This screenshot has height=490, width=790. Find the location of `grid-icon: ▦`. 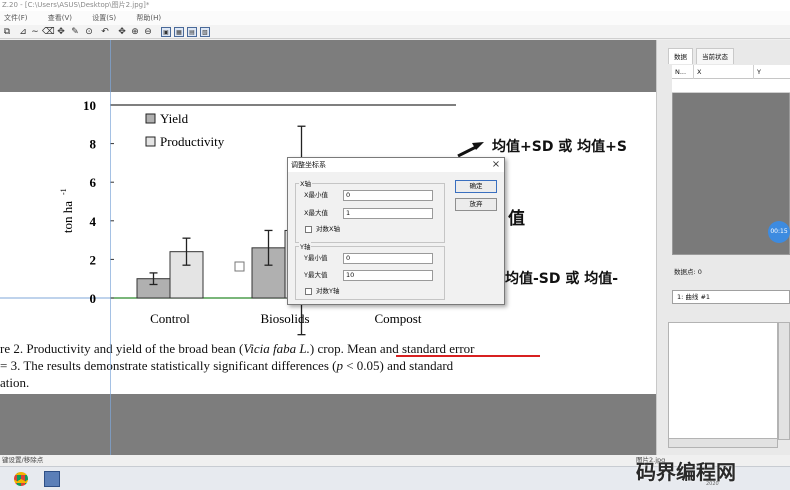

grid-icon: ▦ is located at coordinates (179, 32).